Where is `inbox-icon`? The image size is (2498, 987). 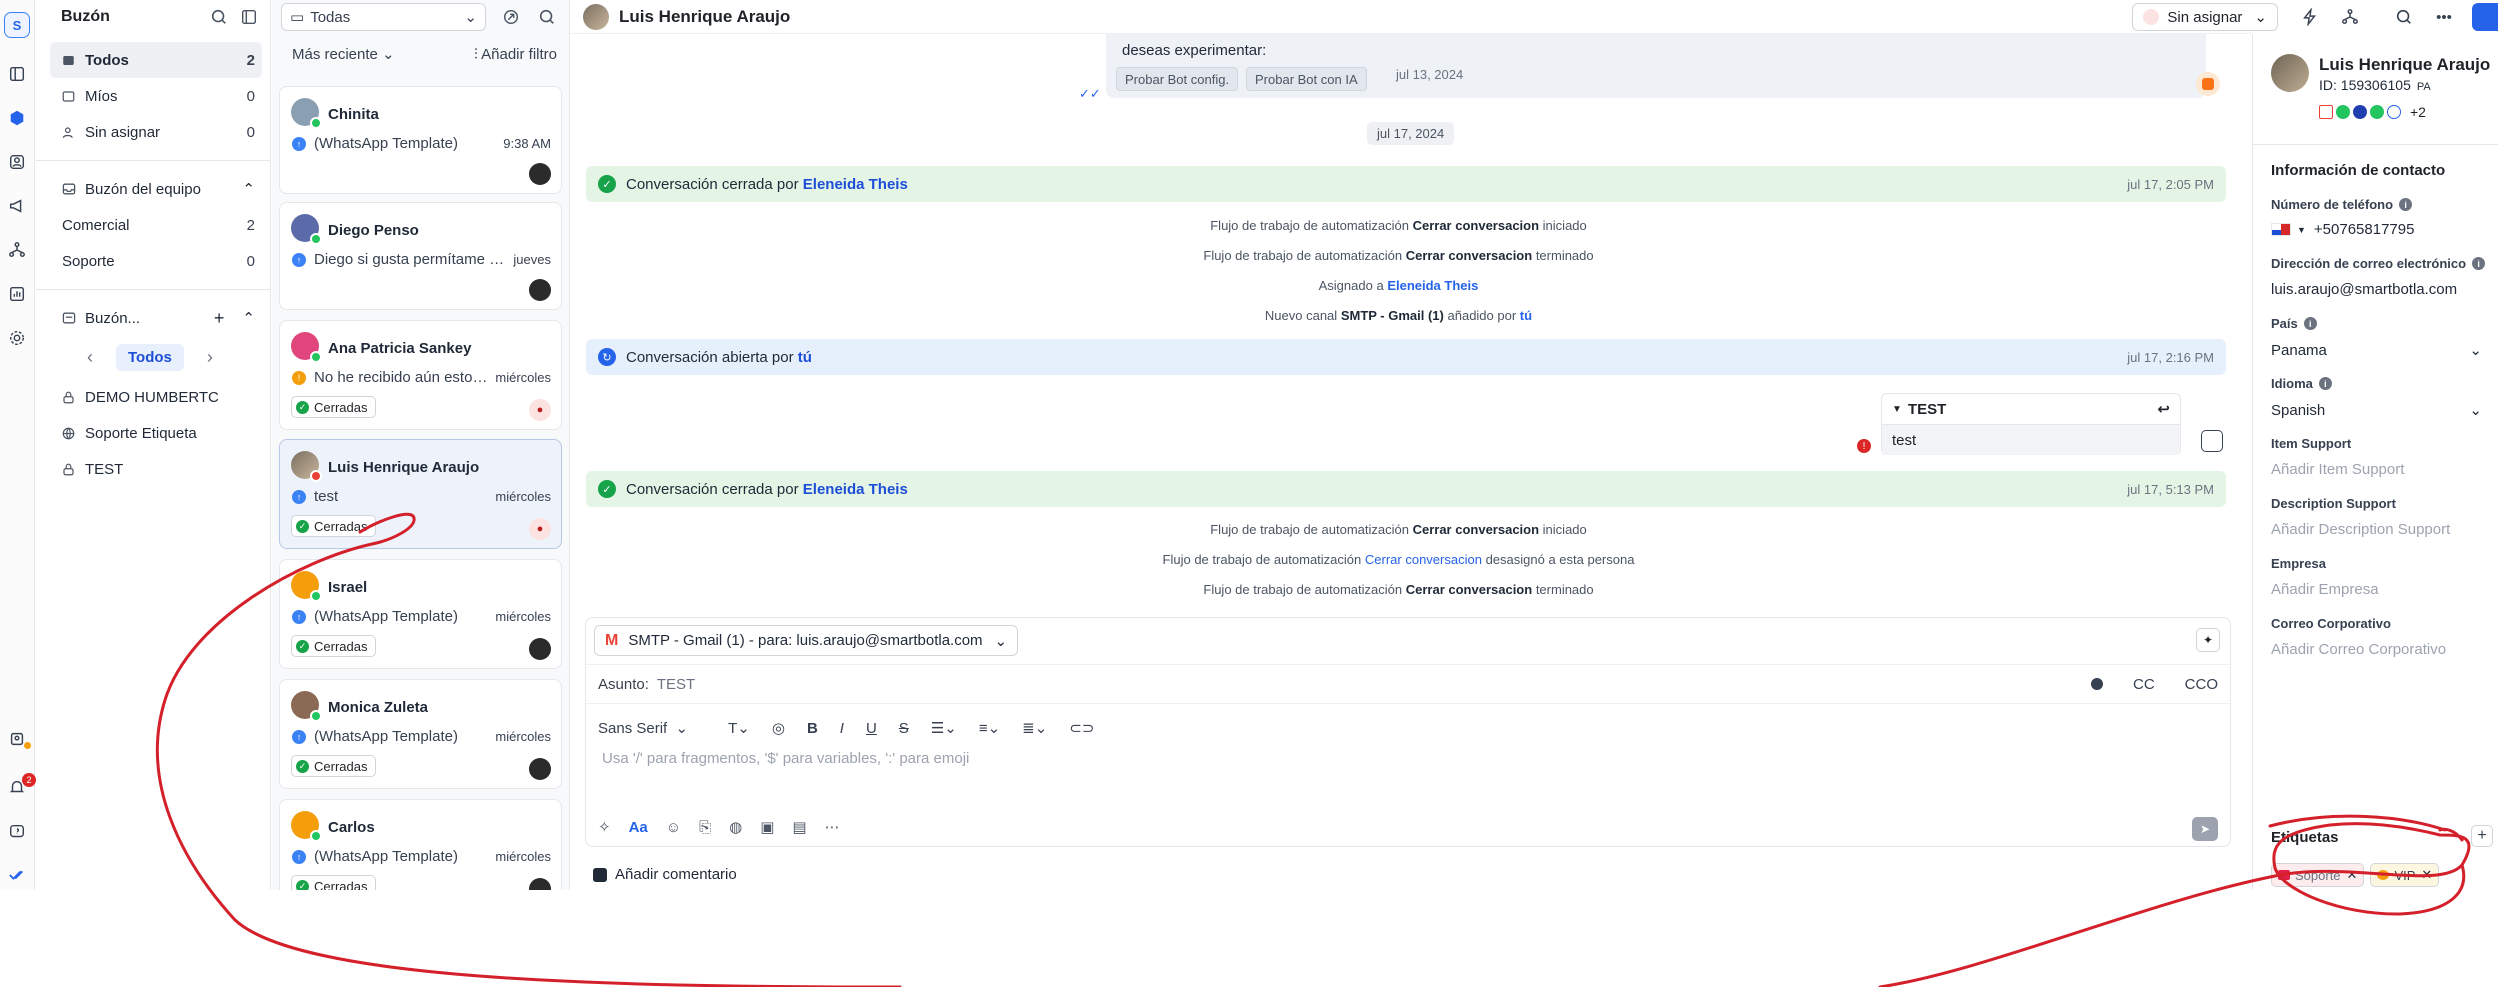
inbox-icon is located at coordinates (17, 118).